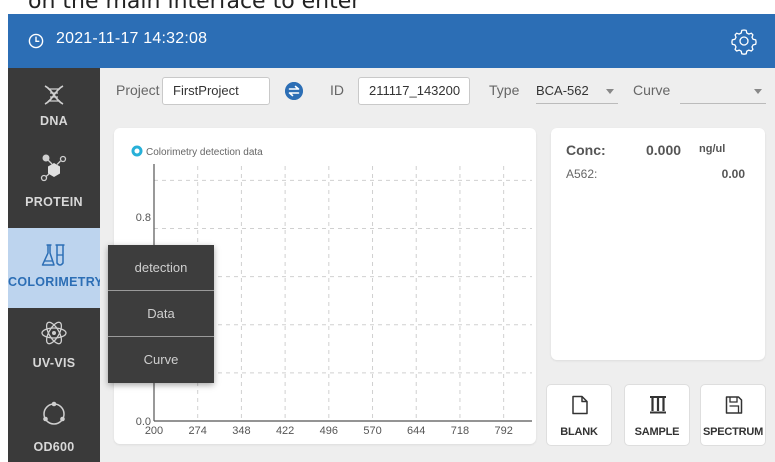  What do you see at coordinates (337, 90) in the screenshot?
I see `id-label: ID` at bounding box center [337, 90].